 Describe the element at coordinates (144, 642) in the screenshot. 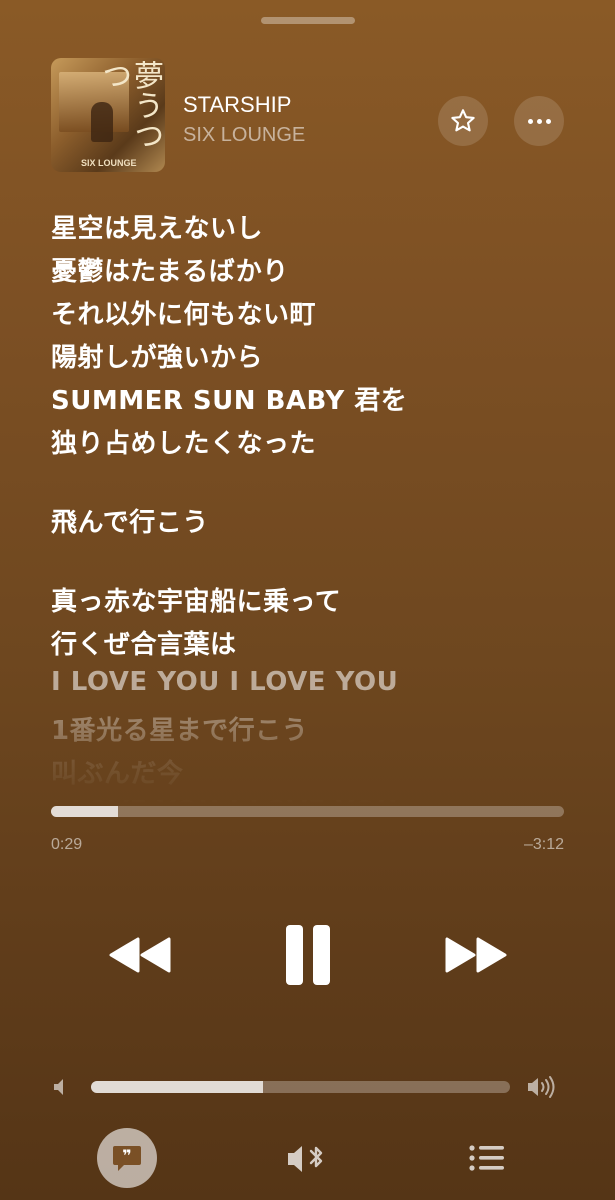

I see `lyric-line: 行くぜ合言葉は` at that location.